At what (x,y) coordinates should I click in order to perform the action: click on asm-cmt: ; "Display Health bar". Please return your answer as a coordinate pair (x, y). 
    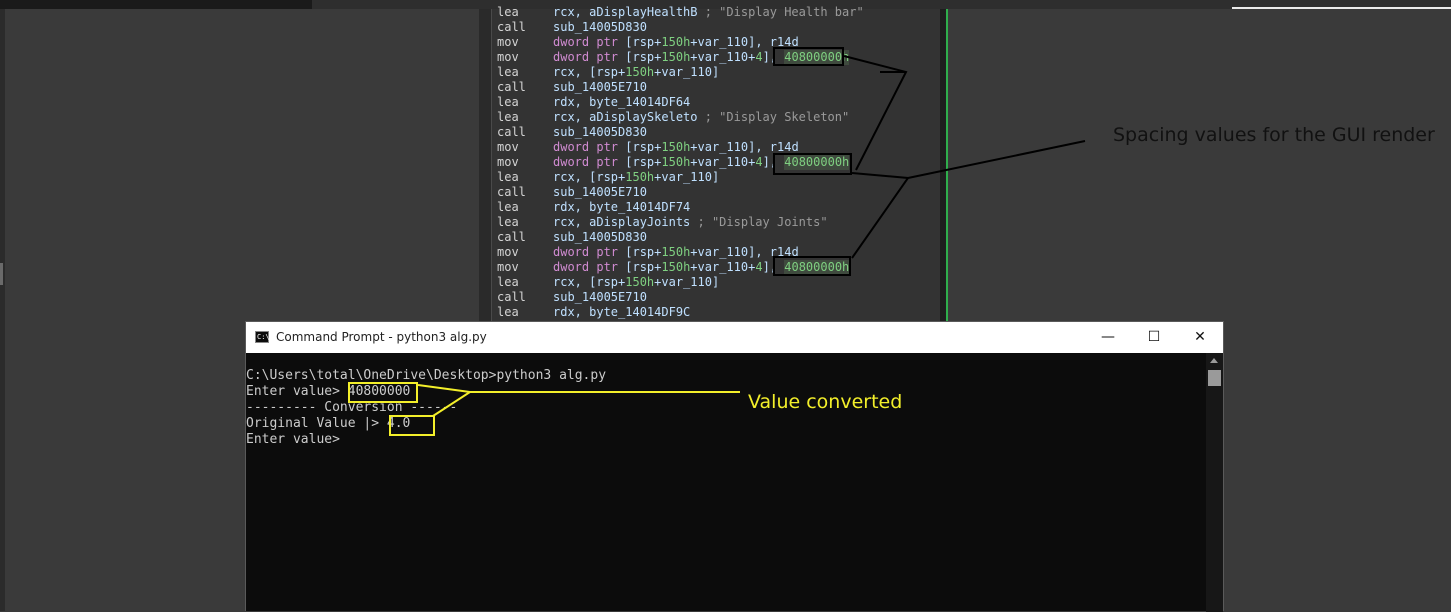
    Looking at the image, I should click on (780, 12).